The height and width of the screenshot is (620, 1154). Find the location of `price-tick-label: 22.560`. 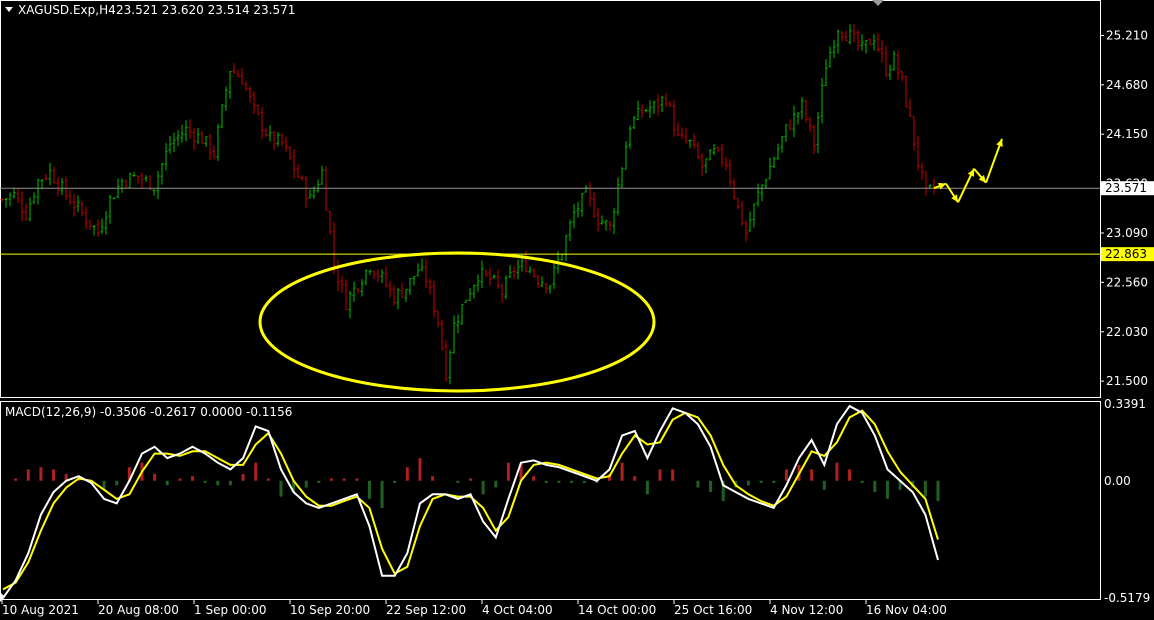

price-tick-label: 22.560 is located at coordinates (1127, 282).